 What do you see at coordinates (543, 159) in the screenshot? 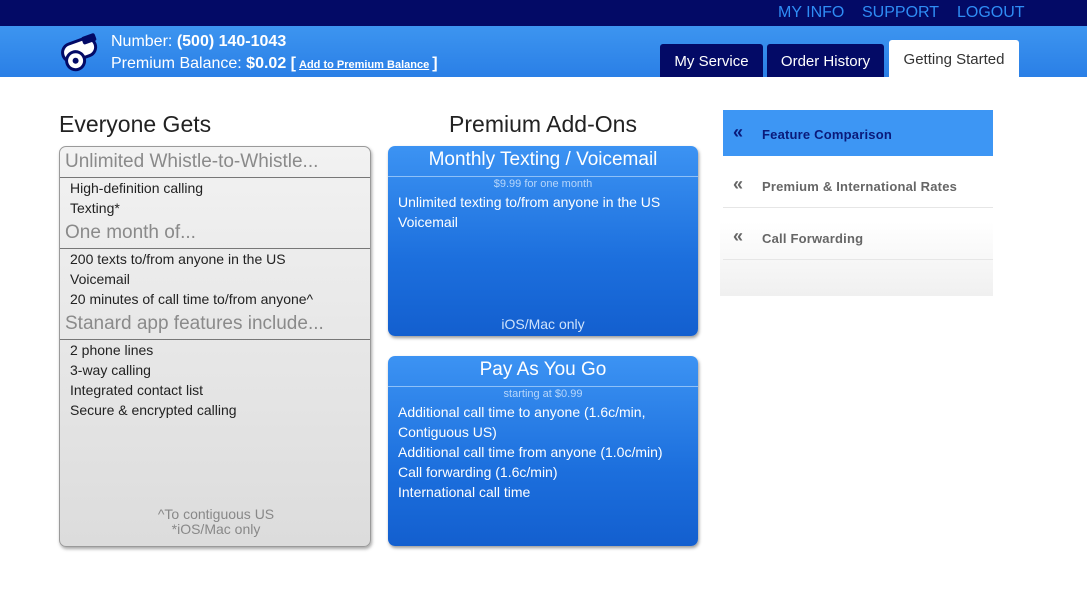
I see `addon-title: Monthly Texting / Voicemail` at bounding box center [543, 159].